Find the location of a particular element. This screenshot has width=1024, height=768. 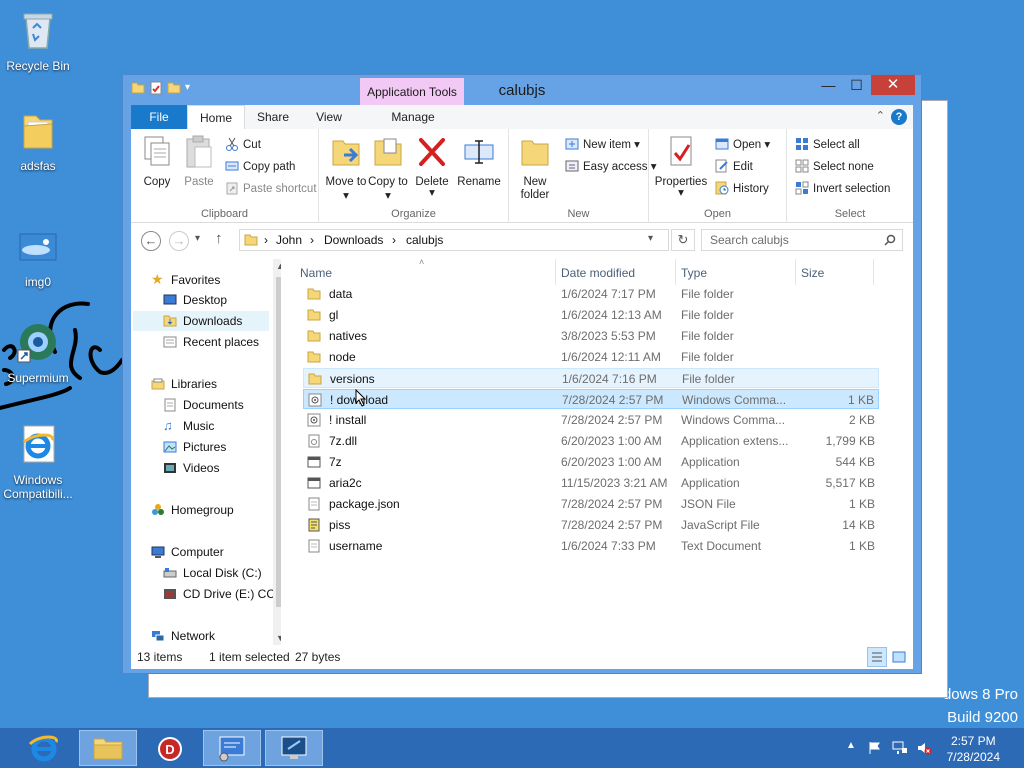

file-row: natives 3/8/2023 5:53 PM File folder is located at coordinates (591, 336).